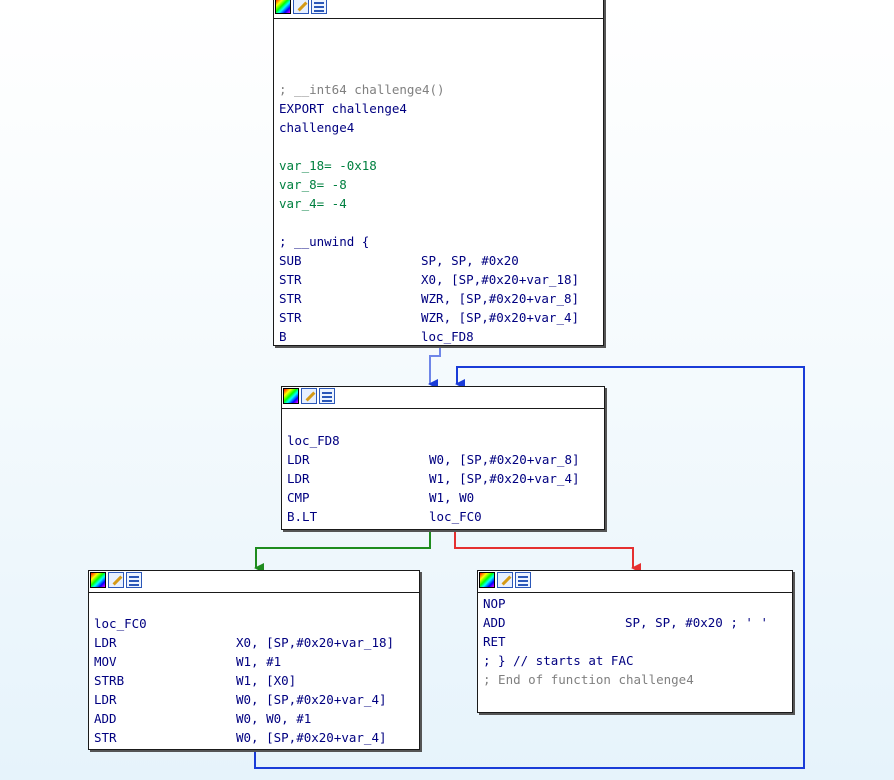 This screenshot has width=894, height=780. Describe the element at coordinates (504, 478) in the screenshot. I see `operands: W1, [SP,#0x20+var_4]` at that location.